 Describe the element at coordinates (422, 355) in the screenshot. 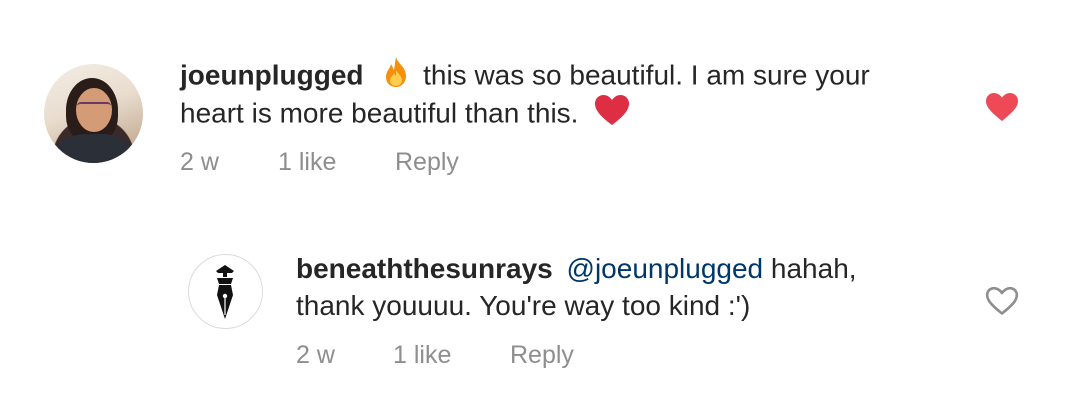

I see `reply-likes: 1 like` at that location.